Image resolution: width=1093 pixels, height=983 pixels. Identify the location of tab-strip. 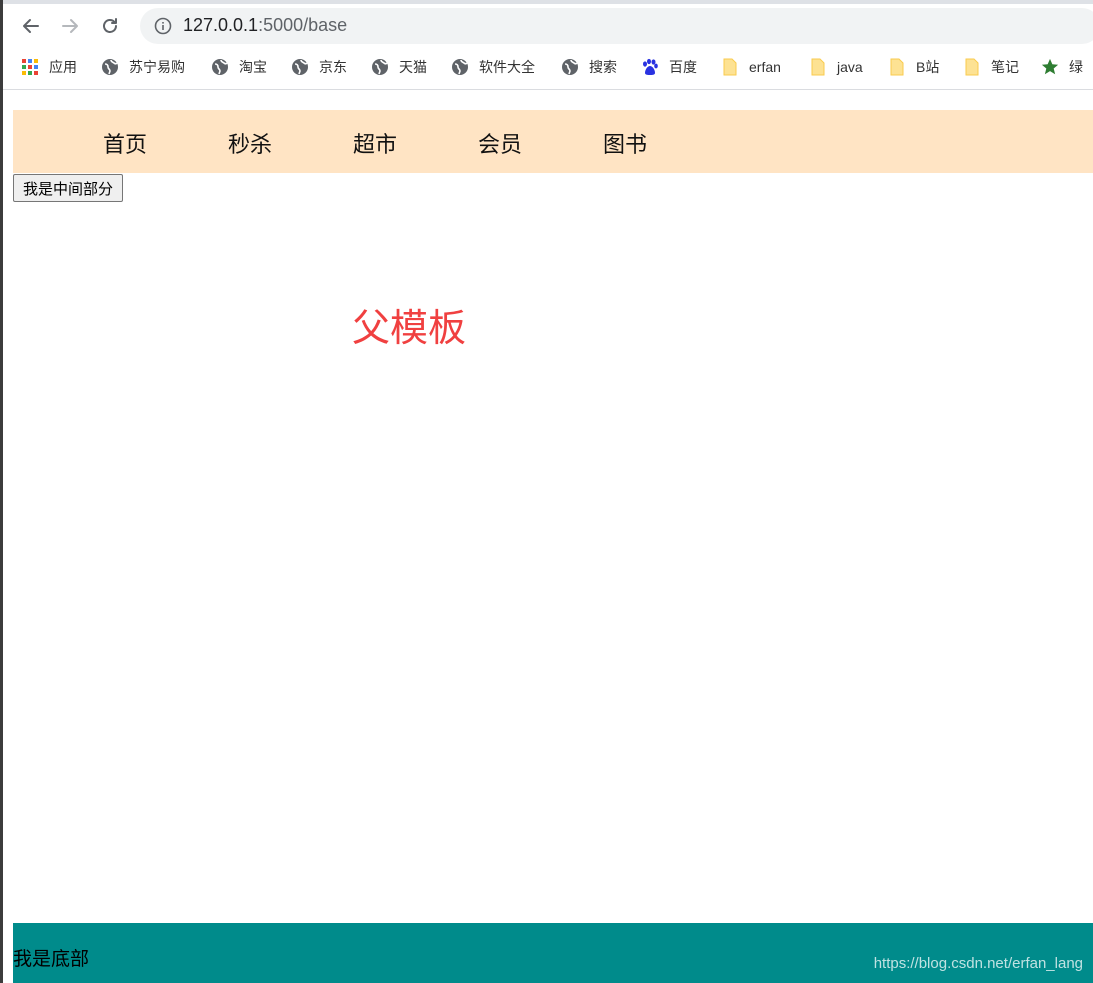
(548, 2).